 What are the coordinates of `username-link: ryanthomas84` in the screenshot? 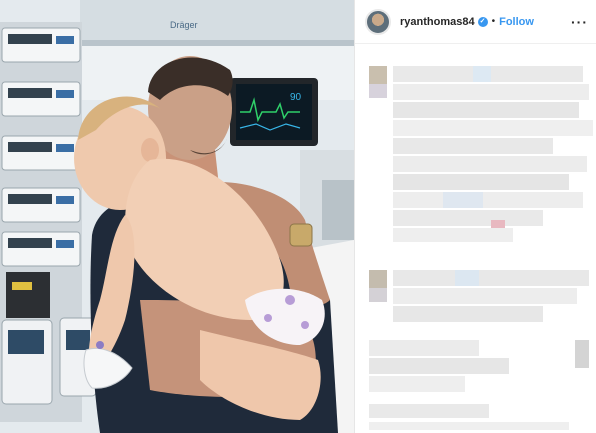 It's located at (437, 22).